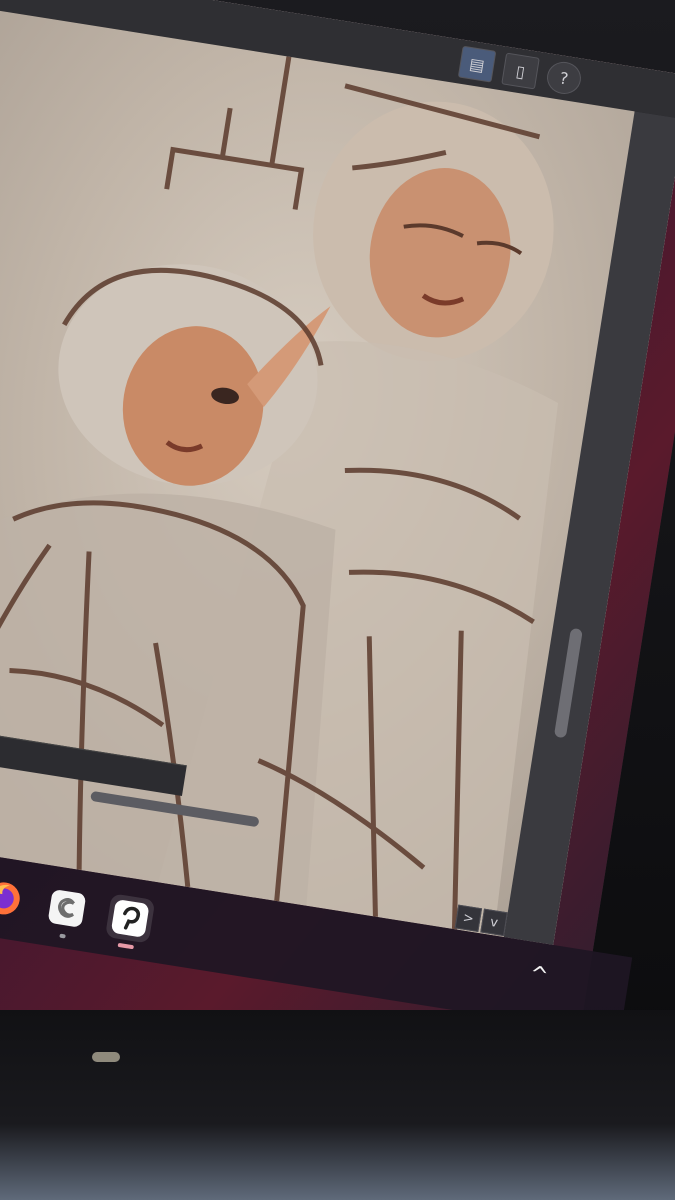  Describe the element at coordinates (564, 78) in the screenshot. I see `help-icon: ?` at that location.